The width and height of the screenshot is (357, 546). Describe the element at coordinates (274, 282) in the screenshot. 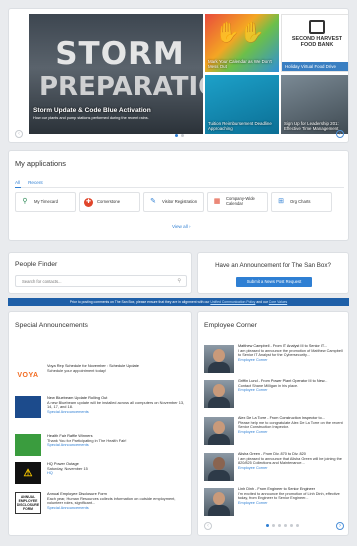

I see `submit-news-post-button: Submit a News Post Request` at that location.